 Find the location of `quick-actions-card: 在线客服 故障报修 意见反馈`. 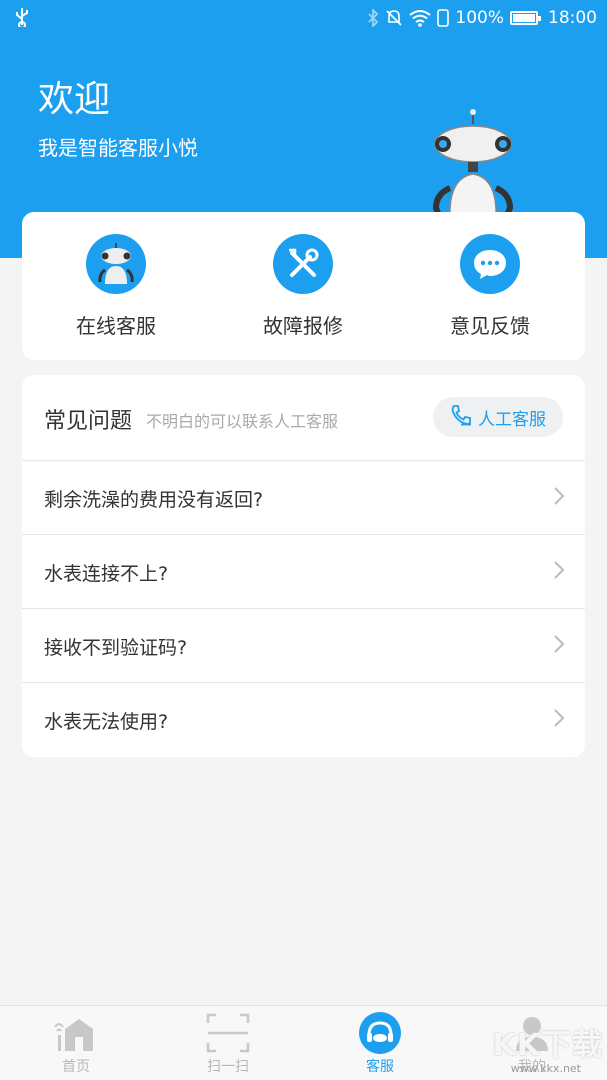

quick-actions-card: 在线客服 故障报修 意见反馈 is located at coordinates (303, 286).